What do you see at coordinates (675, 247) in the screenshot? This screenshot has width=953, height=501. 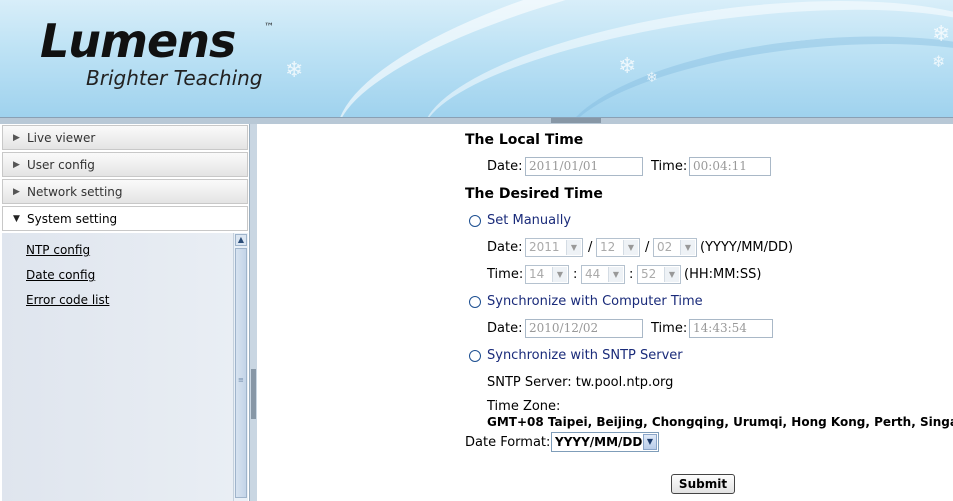 I see `day-select: 02 ▼` at bounding box center [675, 247].